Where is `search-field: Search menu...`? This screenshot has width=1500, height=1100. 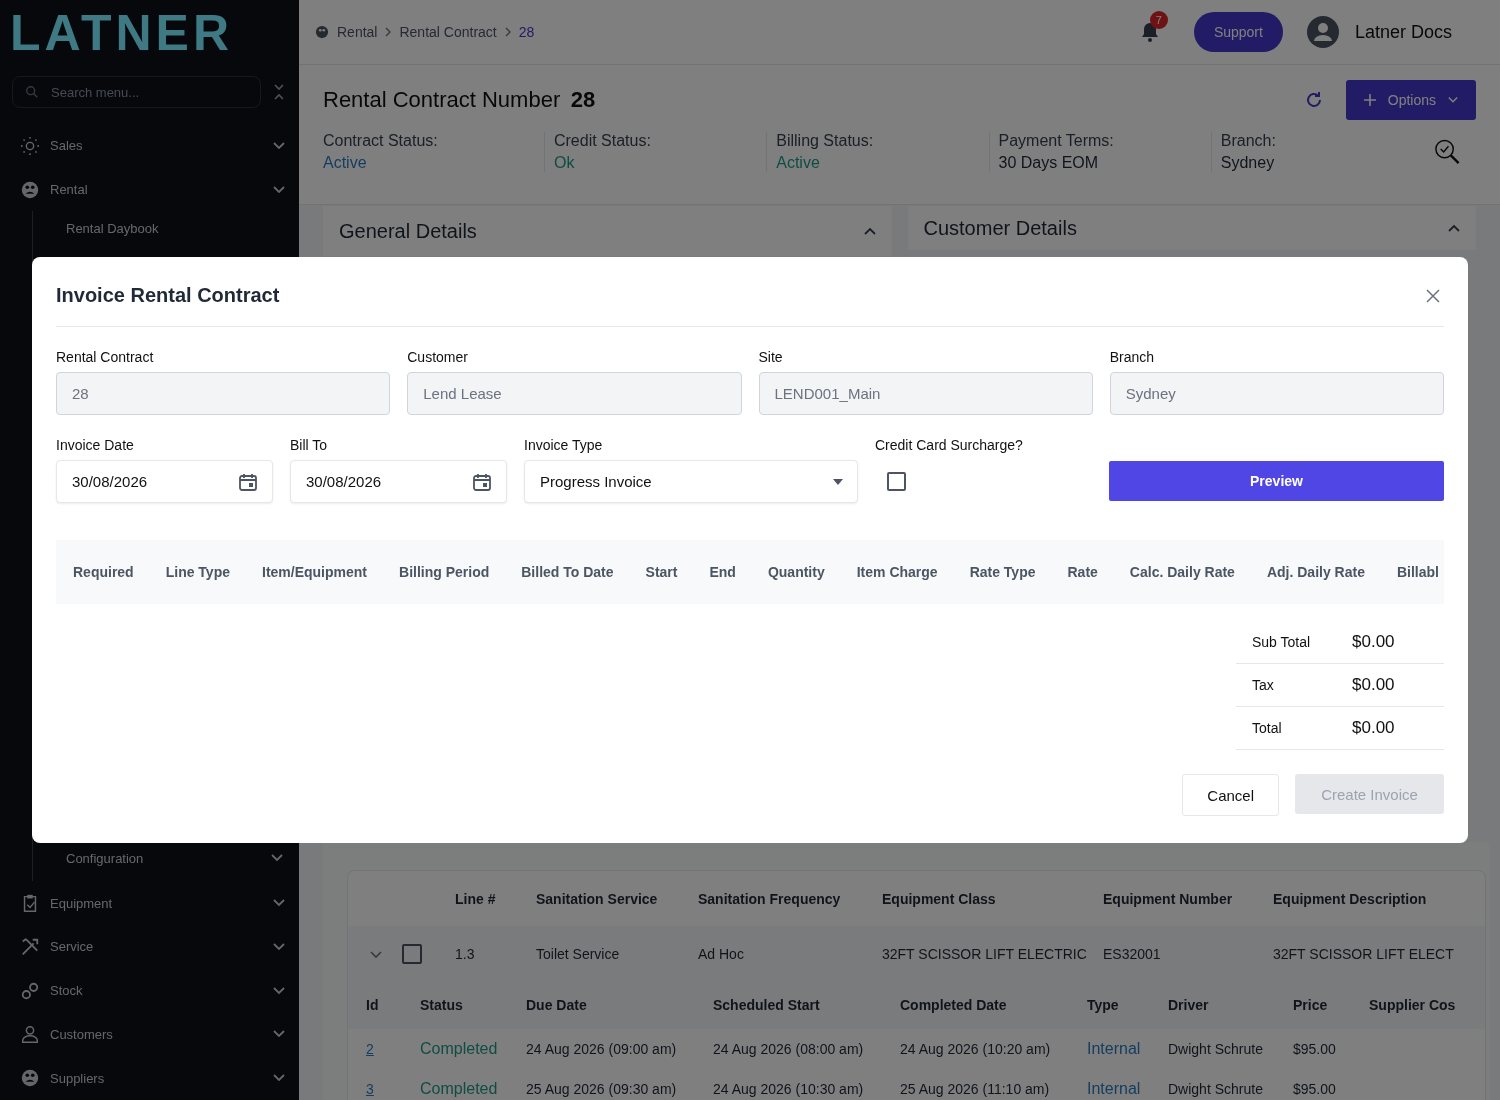
search-field: Search menu... is located at coordinates (136, 92).